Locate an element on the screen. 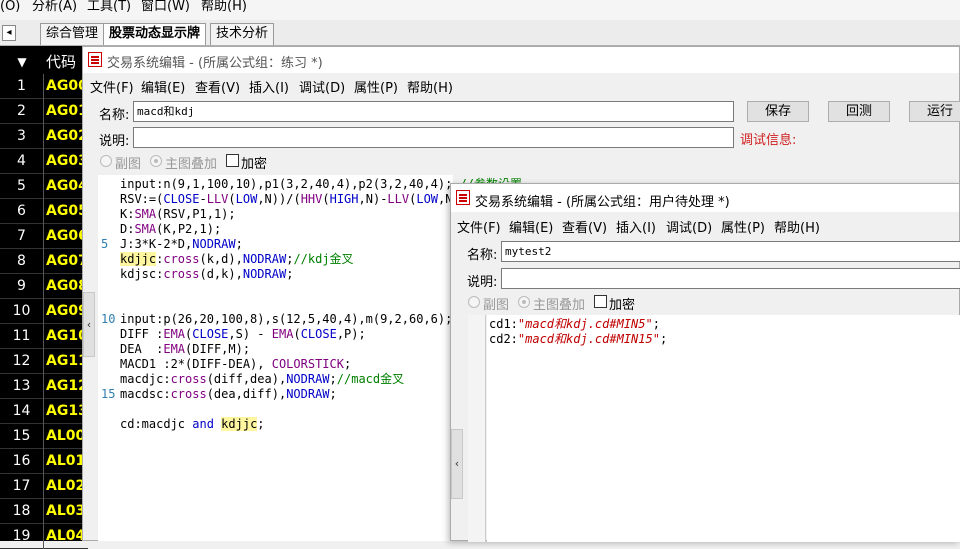 This screenshot has height=549, width=960. tab-scroll-left-icon: ◂ is located at coordinates (9, 33).